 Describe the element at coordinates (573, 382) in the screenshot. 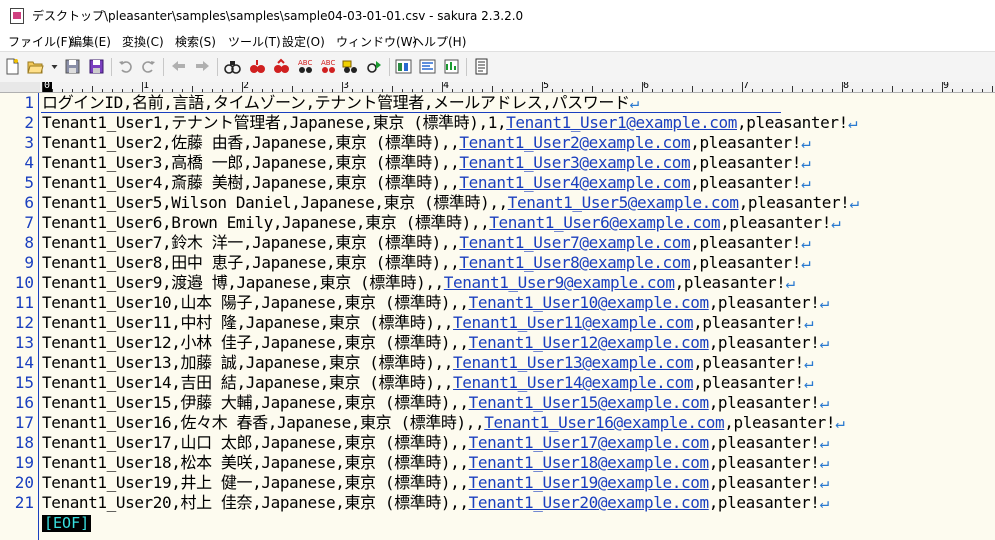

I see `email-link: Tenant1_User14@example.com` at that location.